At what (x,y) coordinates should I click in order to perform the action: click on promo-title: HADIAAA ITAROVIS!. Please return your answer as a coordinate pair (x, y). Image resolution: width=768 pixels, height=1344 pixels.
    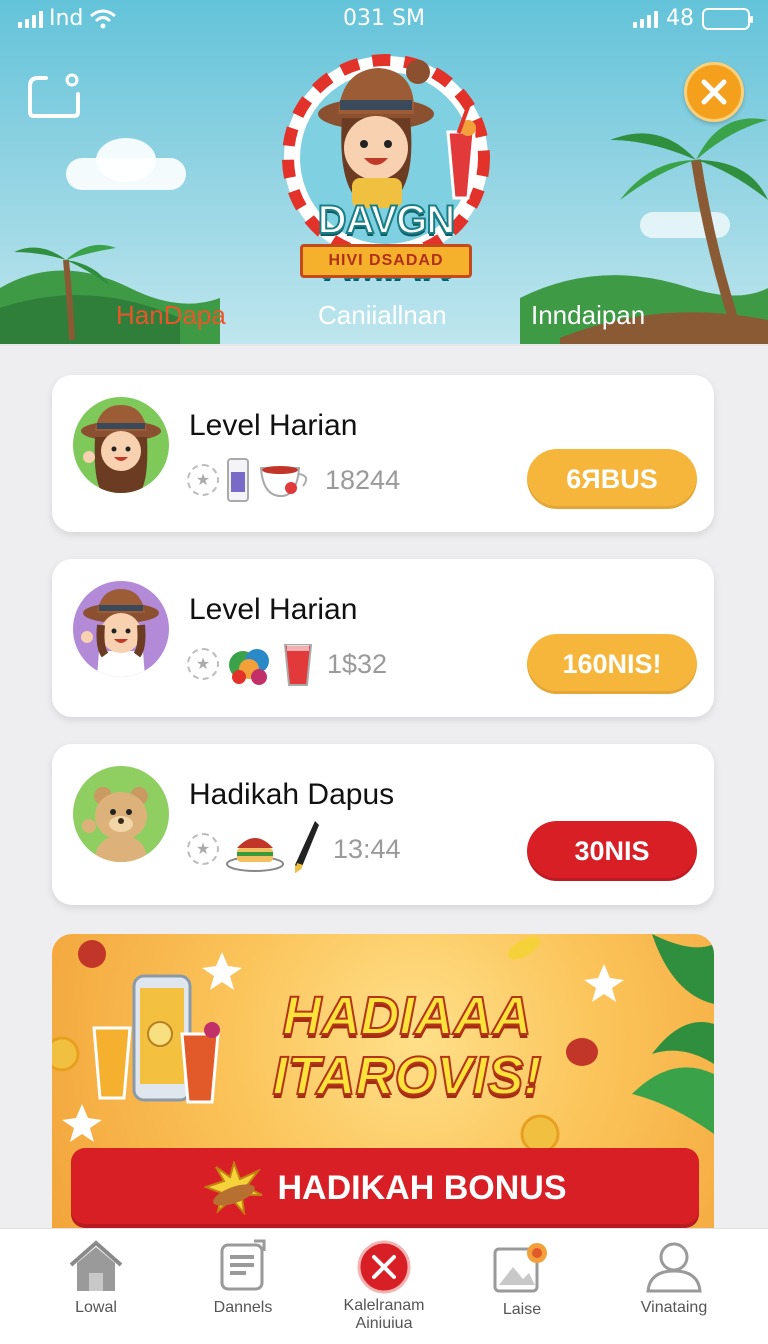
    Looking at the image, I should click on (407, 1046).